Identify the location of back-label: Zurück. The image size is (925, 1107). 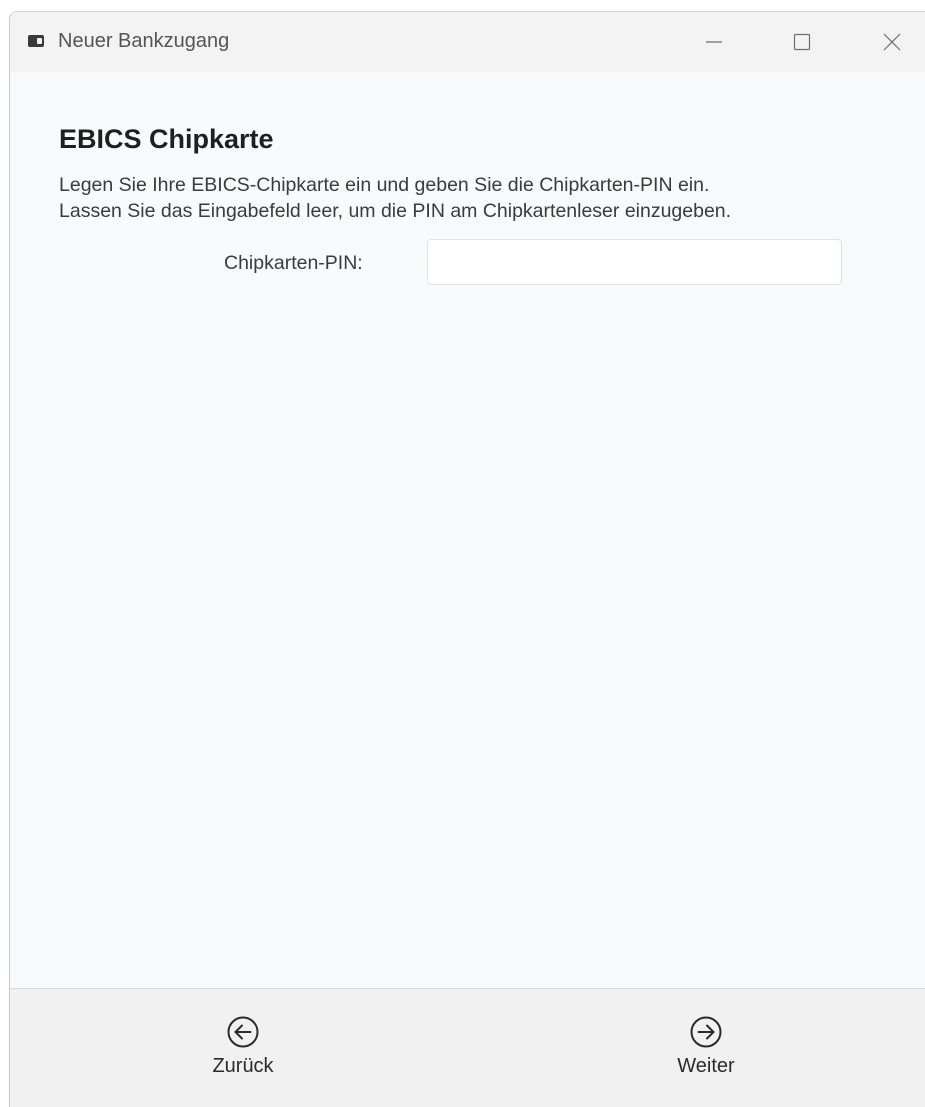
(243, 1066).